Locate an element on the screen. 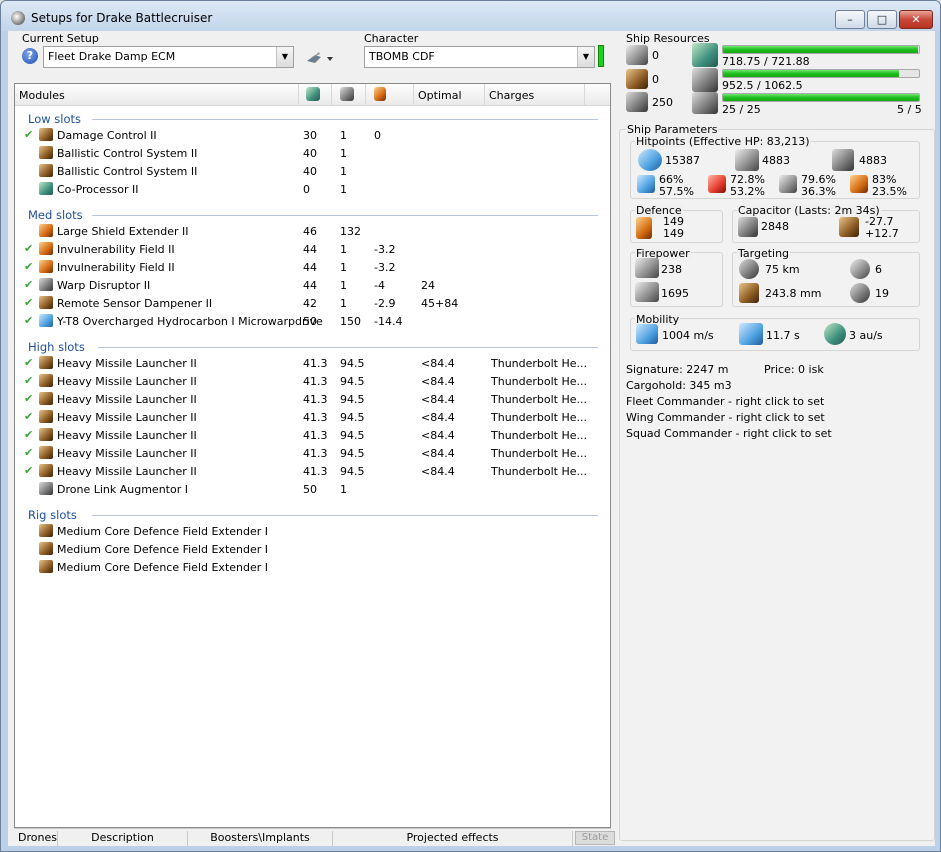 Image resolution: width=941 pixels, height=852 pixels. calibration-value: 25 / 25 is located at coordinates (741, 109).